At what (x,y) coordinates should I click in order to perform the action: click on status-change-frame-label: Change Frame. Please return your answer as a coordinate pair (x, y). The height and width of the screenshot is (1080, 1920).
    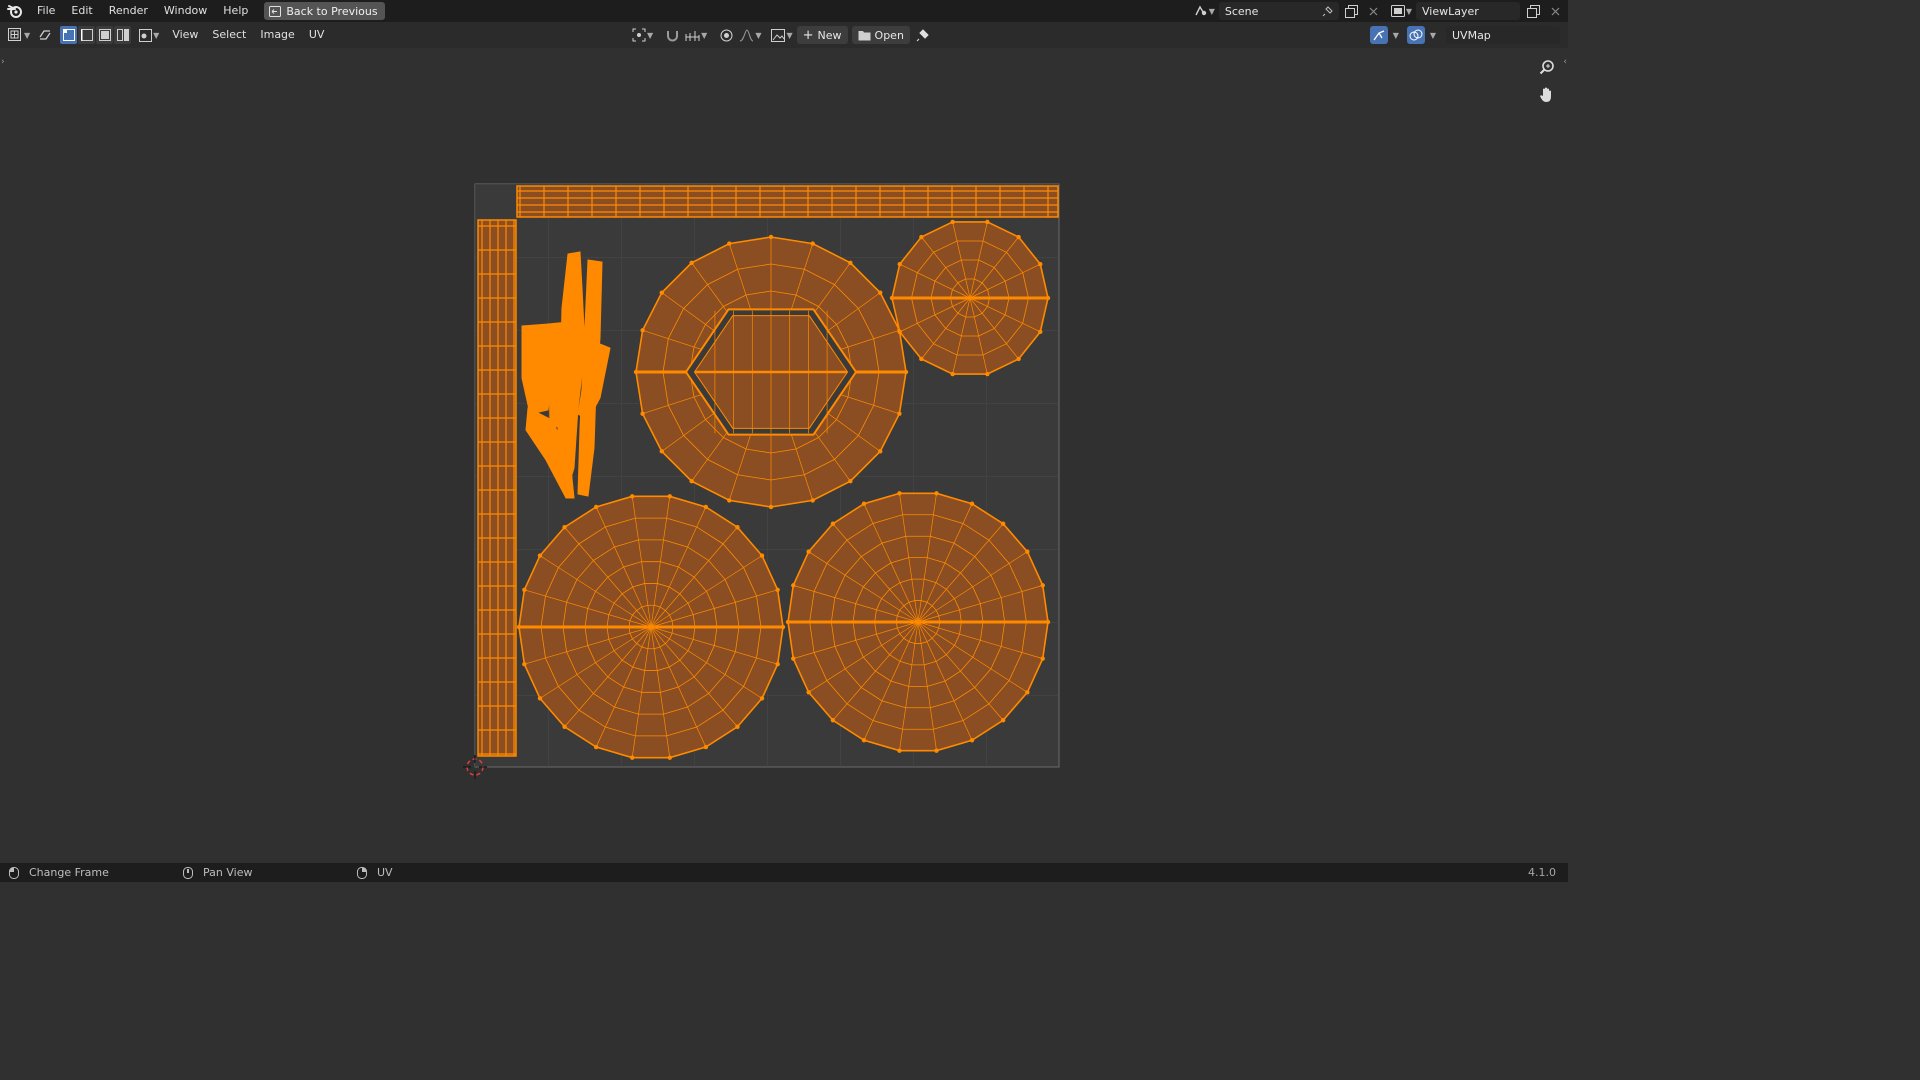
    Looking at the image, I should click on (69, 872).